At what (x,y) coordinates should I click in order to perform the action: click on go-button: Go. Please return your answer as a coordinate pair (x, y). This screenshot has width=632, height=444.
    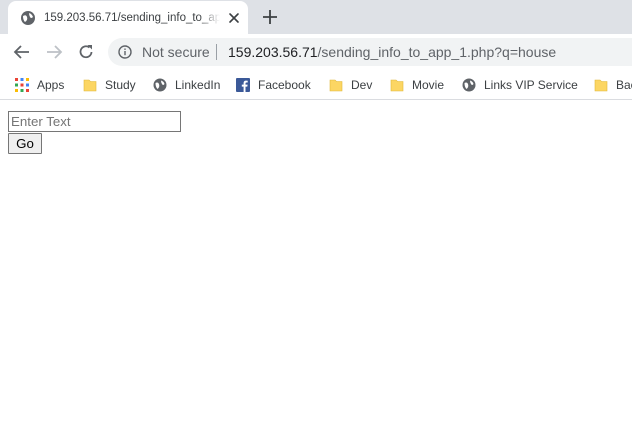
    Looking at the image, I should click on (25, 143).